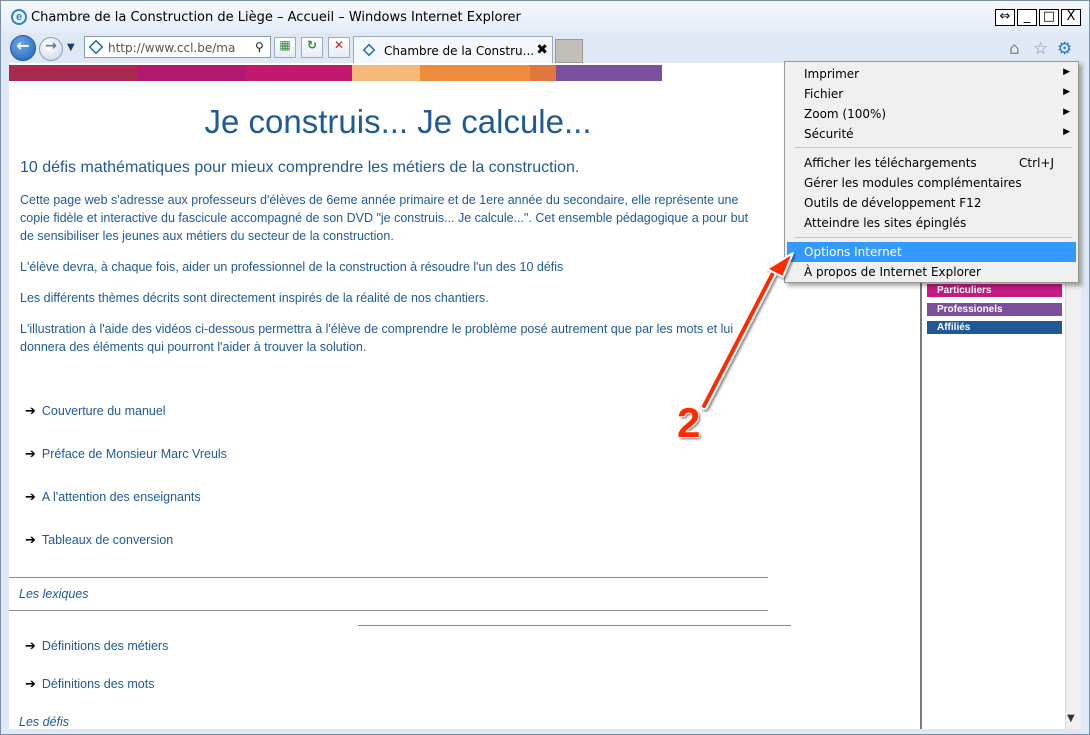 This screenshot has height=735, width=1090. What do you see at coordinates (747, 331) in the screenshot?
I see `annotation-arrow` at bounding box center [747, 331].